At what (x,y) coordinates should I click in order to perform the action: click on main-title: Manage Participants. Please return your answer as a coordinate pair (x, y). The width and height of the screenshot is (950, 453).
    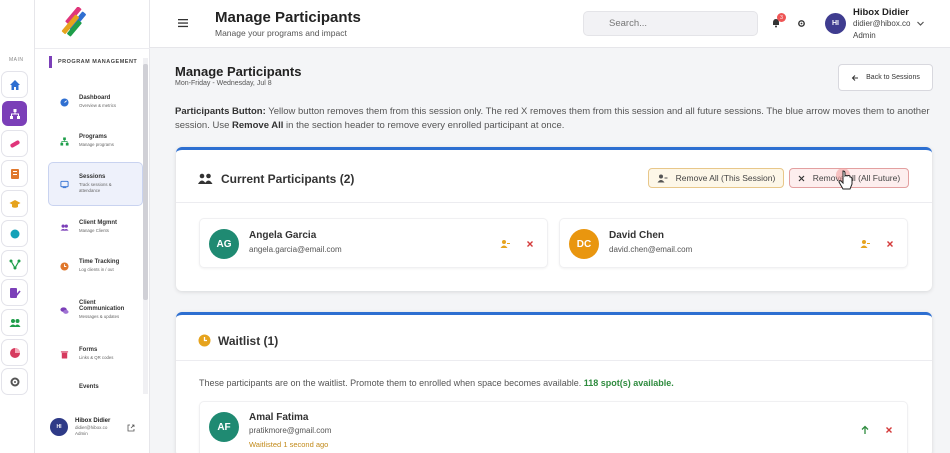
    Looking at the image, I should click on (238, 71).